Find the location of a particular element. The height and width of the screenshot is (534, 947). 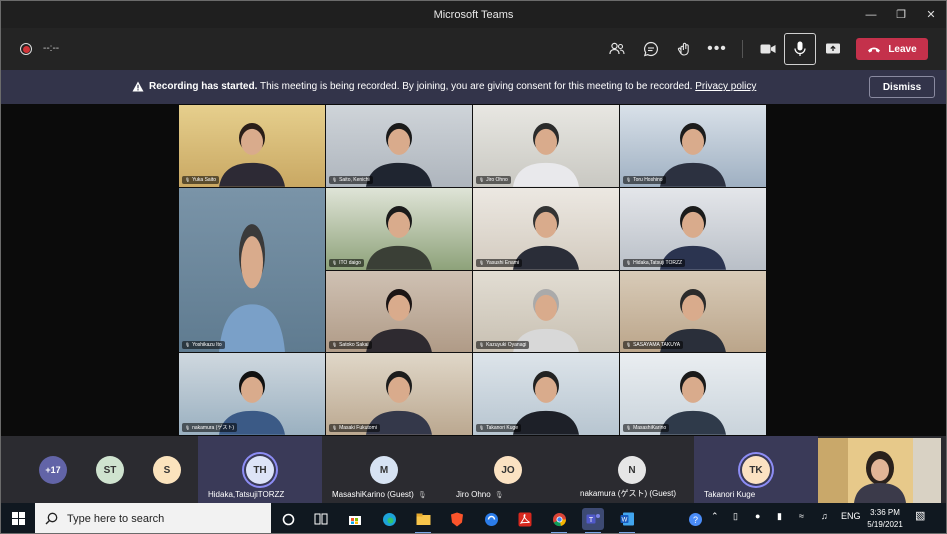

cortana-icon is located at coordinates (288, 519).